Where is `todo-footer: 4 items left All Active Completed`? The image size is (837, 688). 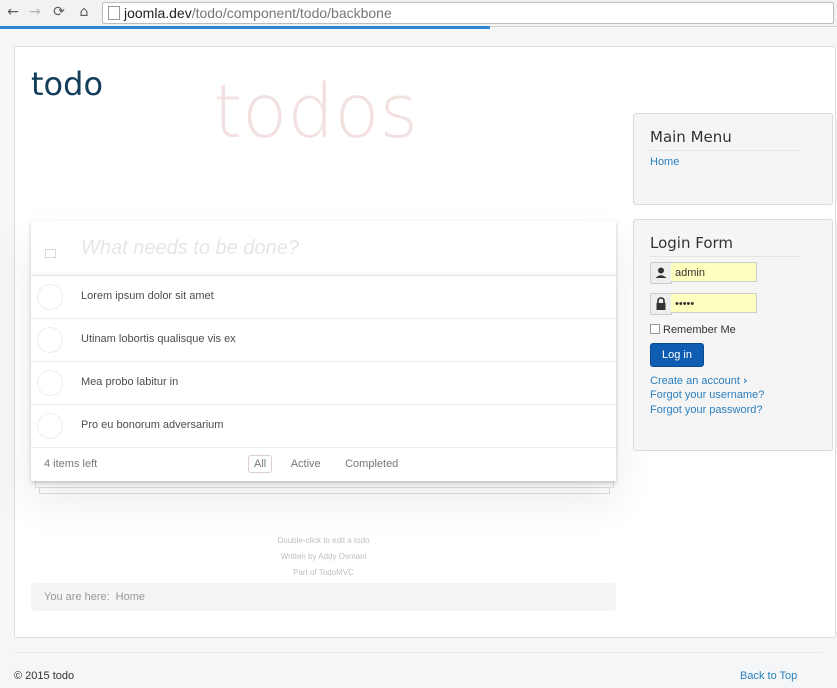 todo-footer: 4 items left All Active Completed is located at coordinates (323, 464).